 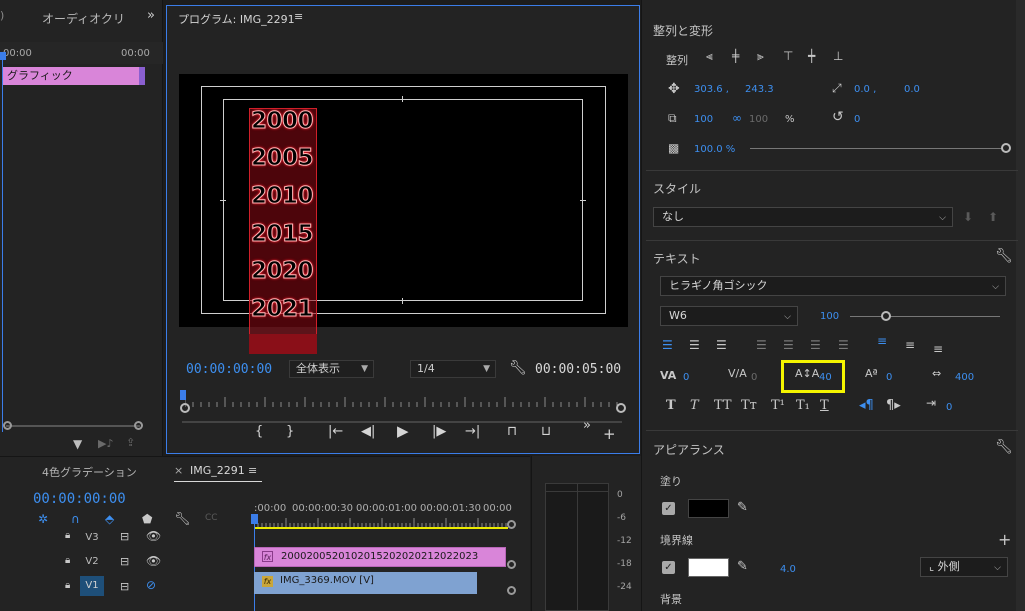 I want to click on tab-audio-clip-mixer: オーディオクリ, so click(x=83, y=18).